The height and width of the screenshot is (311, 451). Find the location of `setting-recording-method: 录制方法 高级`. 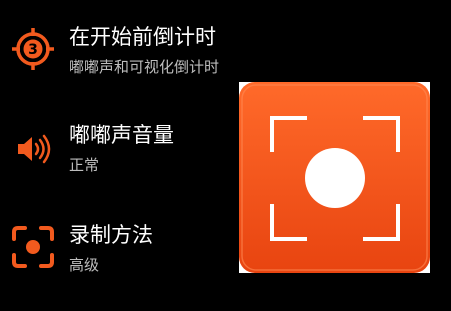

setting-recording-method: 录制方法 高级 is located at coordinates (120, 247).